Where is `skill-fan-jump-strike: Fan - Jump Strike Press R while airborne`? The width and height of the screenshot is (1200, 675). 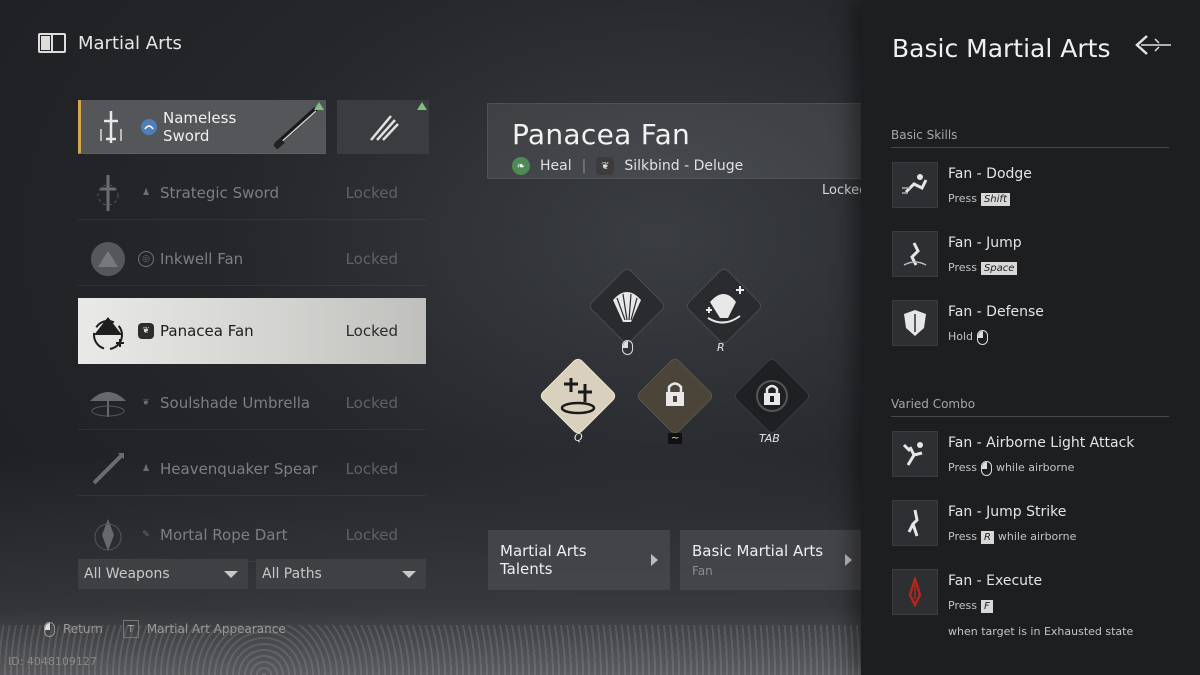 skill-fan-jump-strike: Fan - Jump Strike Press R while airborne is located at coordinates (1020, 524).